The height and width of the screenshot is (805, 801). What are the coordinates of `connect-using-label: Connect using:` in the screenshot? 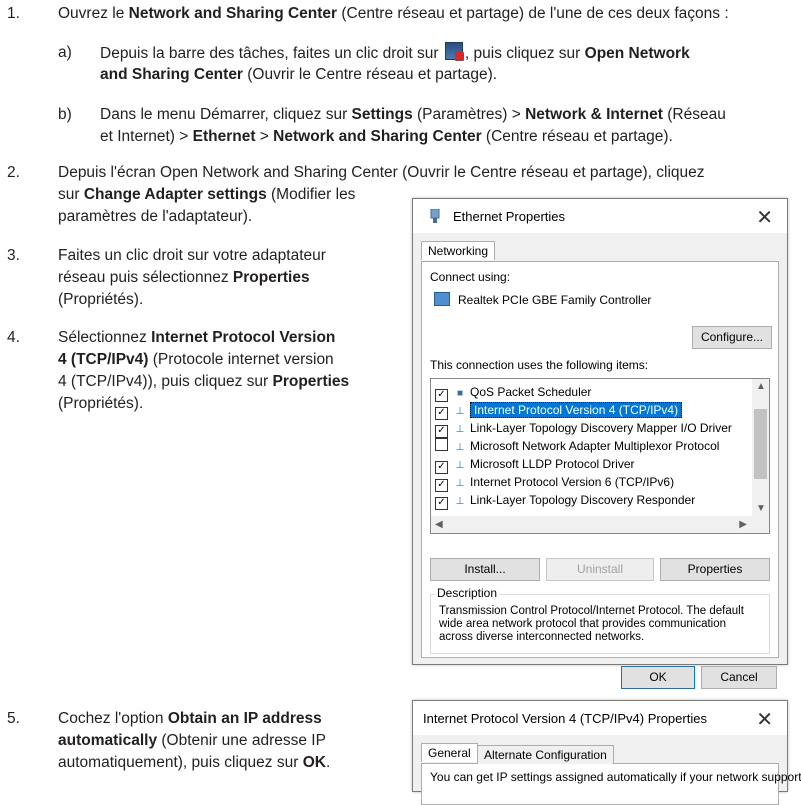 It's located at (470, 277).